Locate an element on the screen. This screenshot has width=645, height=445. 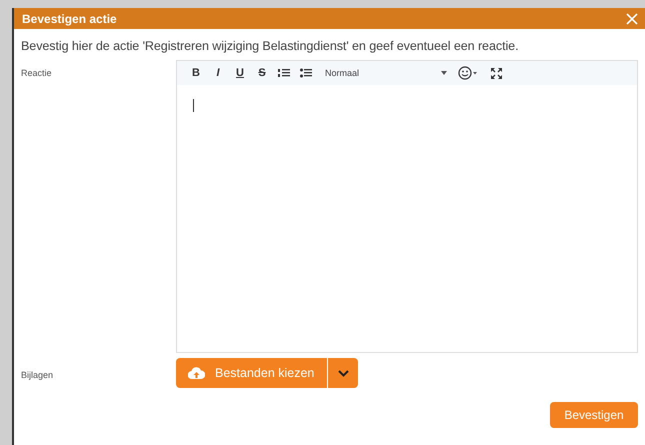
confirmation-message: Bevestig hier de actie 'Registreren wijziging Belastingdienst' en geef eventueel een reactie. is located at coordinates (270, 46).